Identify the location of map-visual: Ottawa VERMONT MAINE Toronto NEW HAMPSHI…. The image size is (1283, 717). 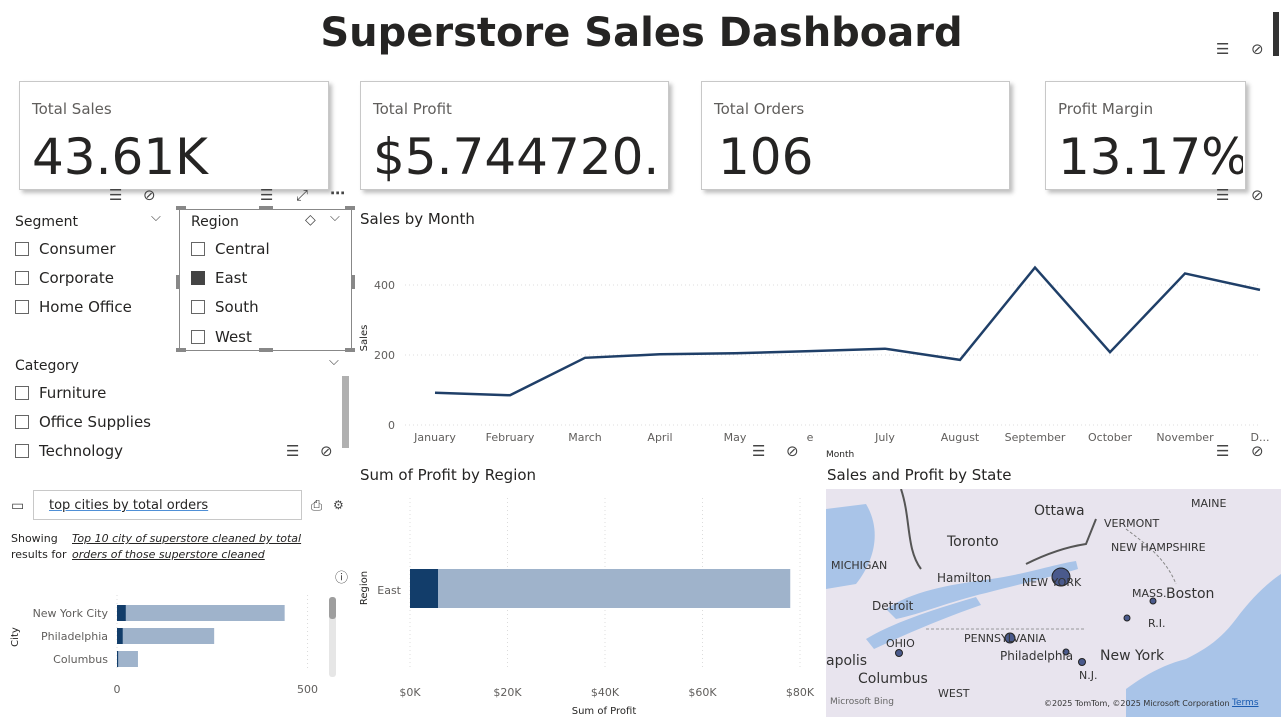
(1053, 603).